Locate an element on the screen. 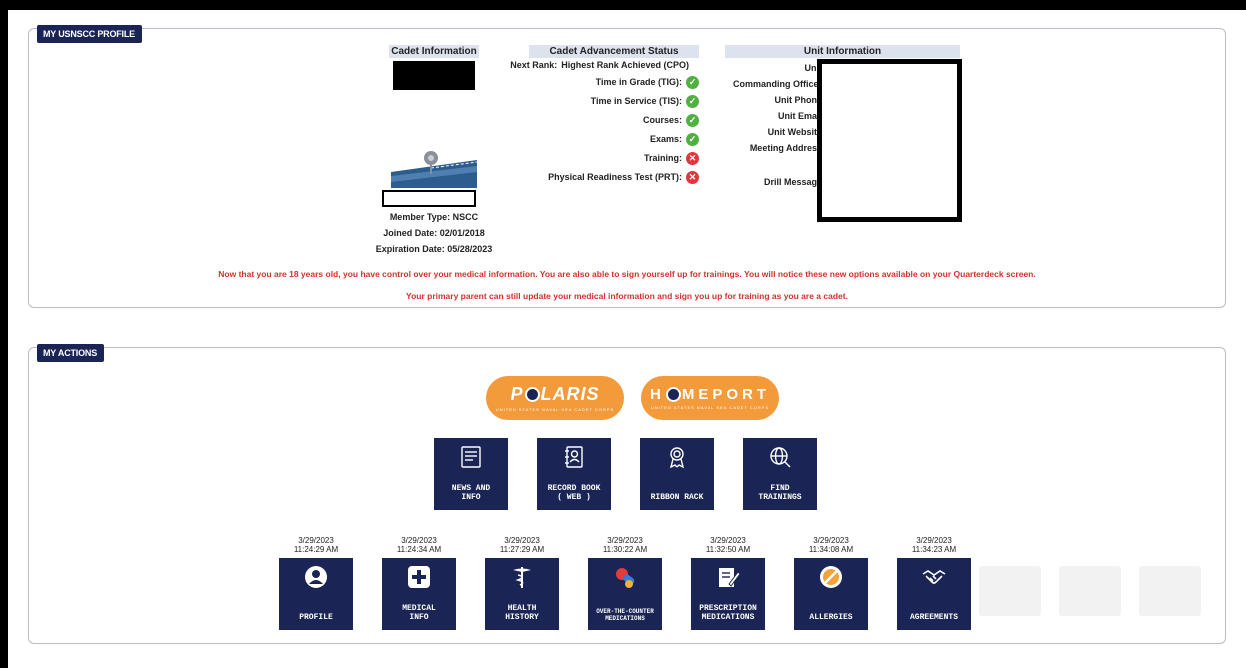 The image size is (1246, 668). allergies-timestamp: 3/29/2023 11:34:08 AM is located at coordinates (831, 545).